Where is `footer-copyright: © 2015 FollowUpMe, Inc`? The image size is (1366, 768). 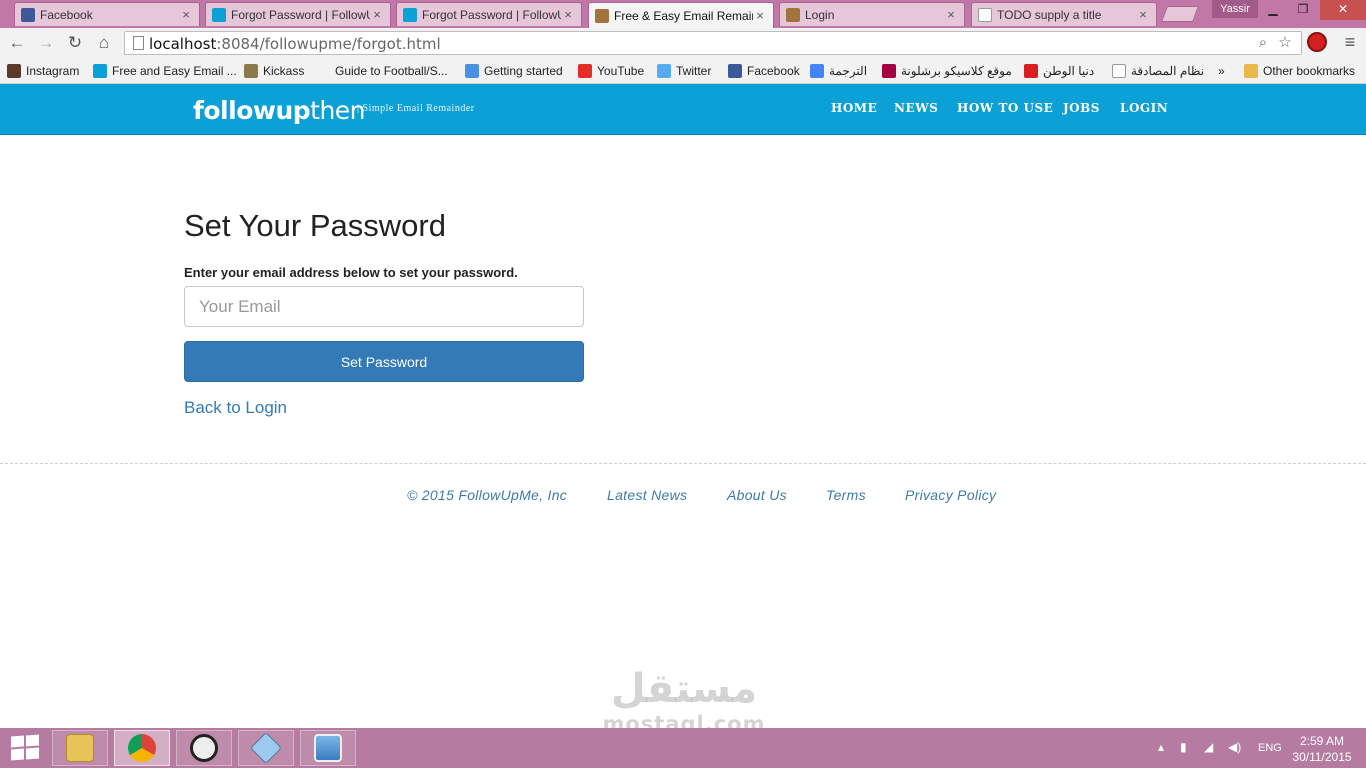 footer-copyright: © 2015 FollowUpMe, Inc is located at coordinates (487, 495).